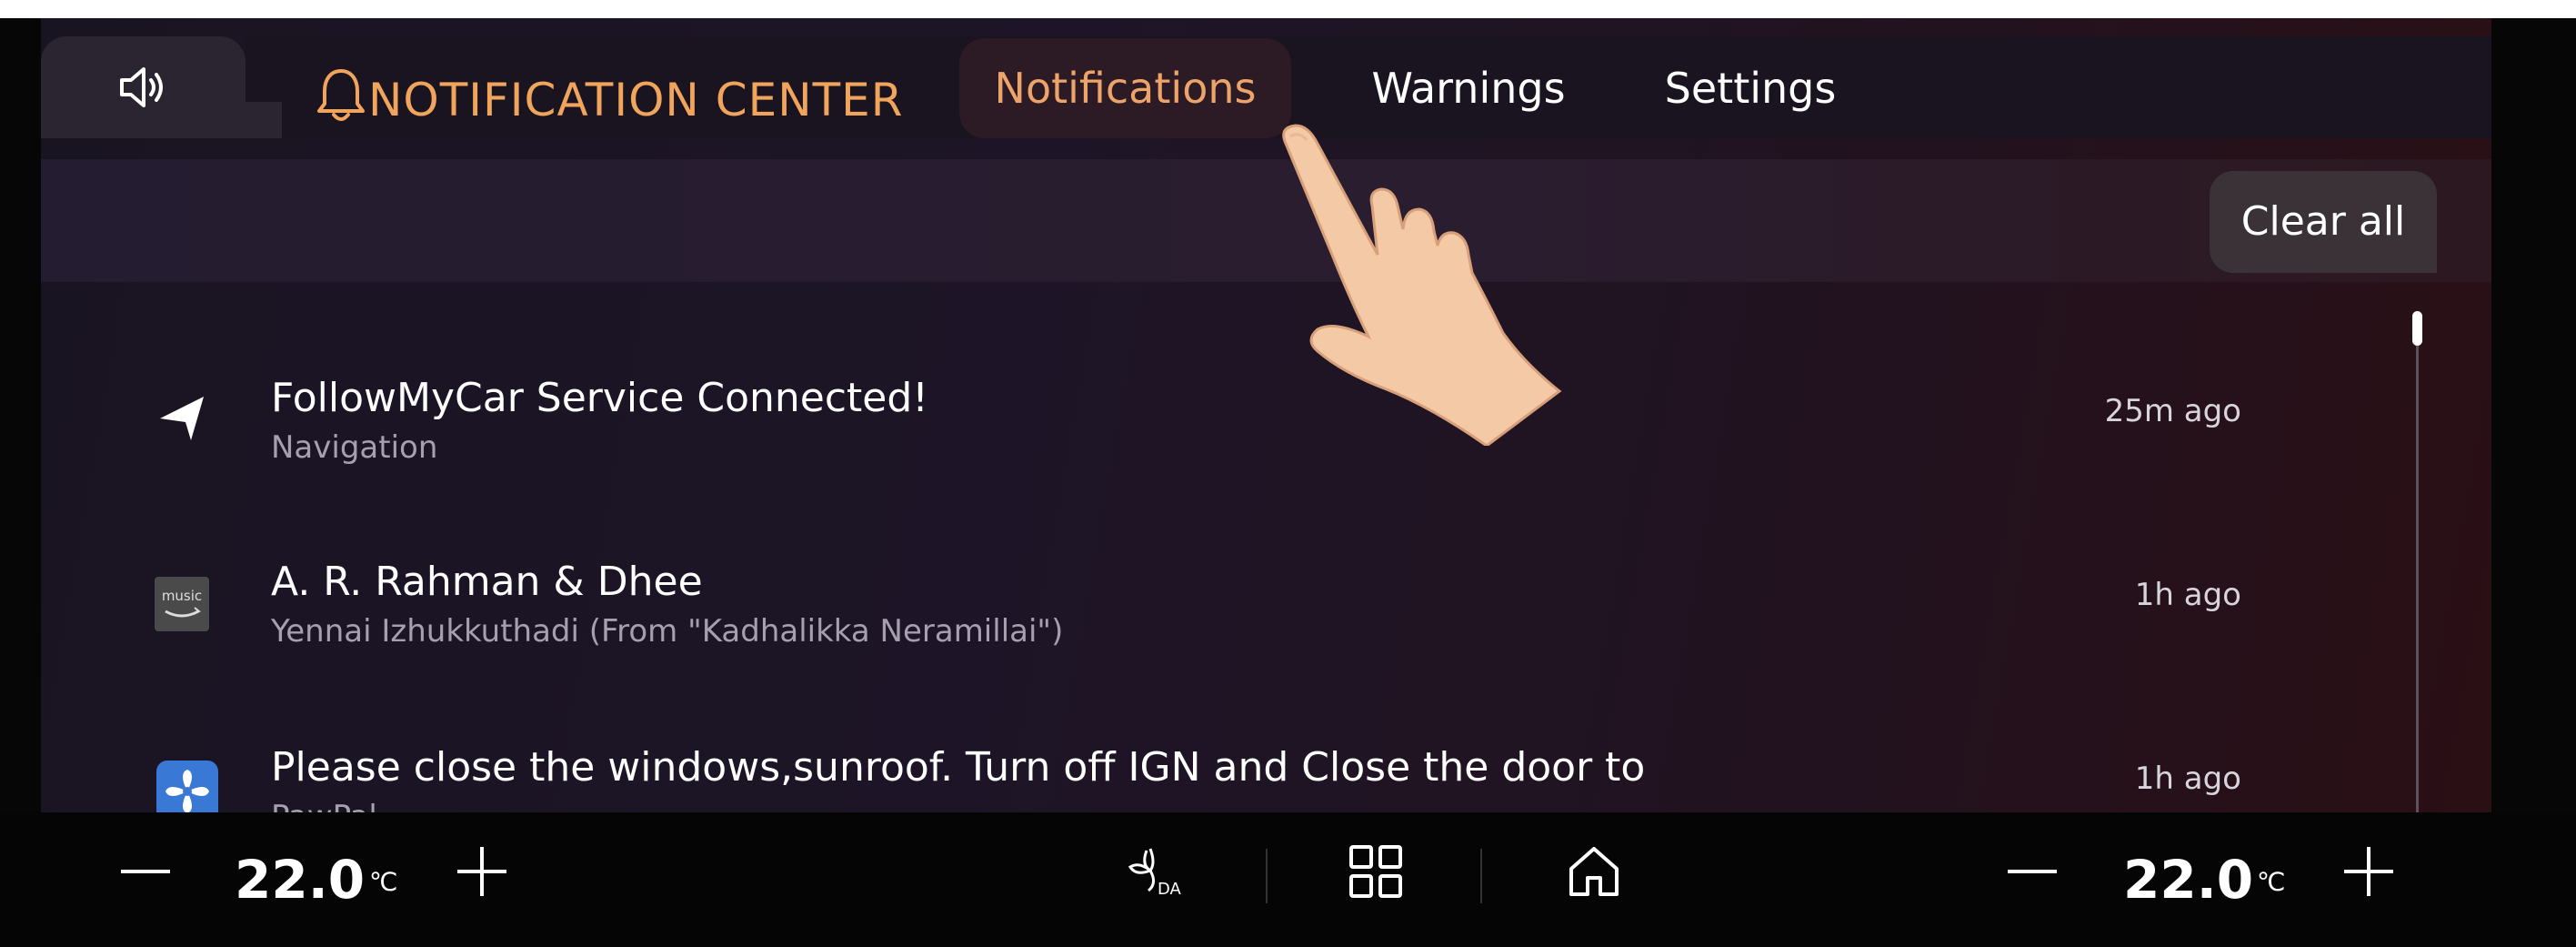 The height and width of the screenshot is (947, 2576). What do you see at coordinates (1155, 872) in the screenshot?
I see `fan-auto-icon: DA` at bounding box center [1155, 872].